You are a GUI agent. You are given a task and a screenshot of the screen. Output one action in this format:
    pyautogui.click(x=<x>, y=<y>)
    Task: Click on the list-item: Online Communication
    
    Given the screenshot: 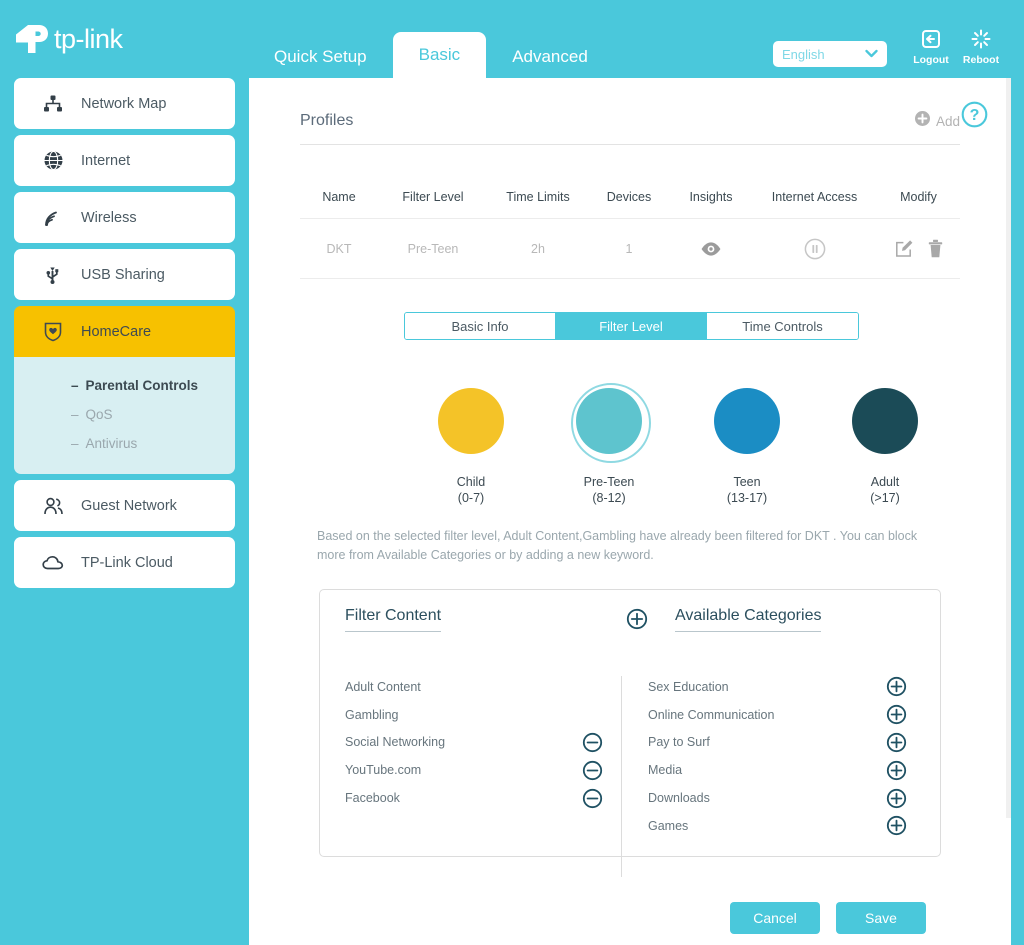 What is the action you would take?
    pyautogui.click(x=782, y=715)
    